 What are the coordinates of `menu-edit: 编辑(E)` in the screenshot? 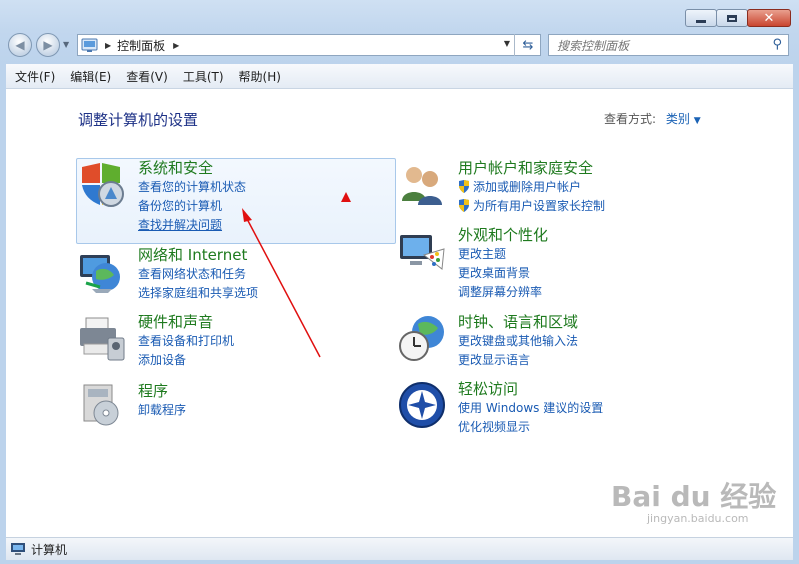 It's located at (90, 76).